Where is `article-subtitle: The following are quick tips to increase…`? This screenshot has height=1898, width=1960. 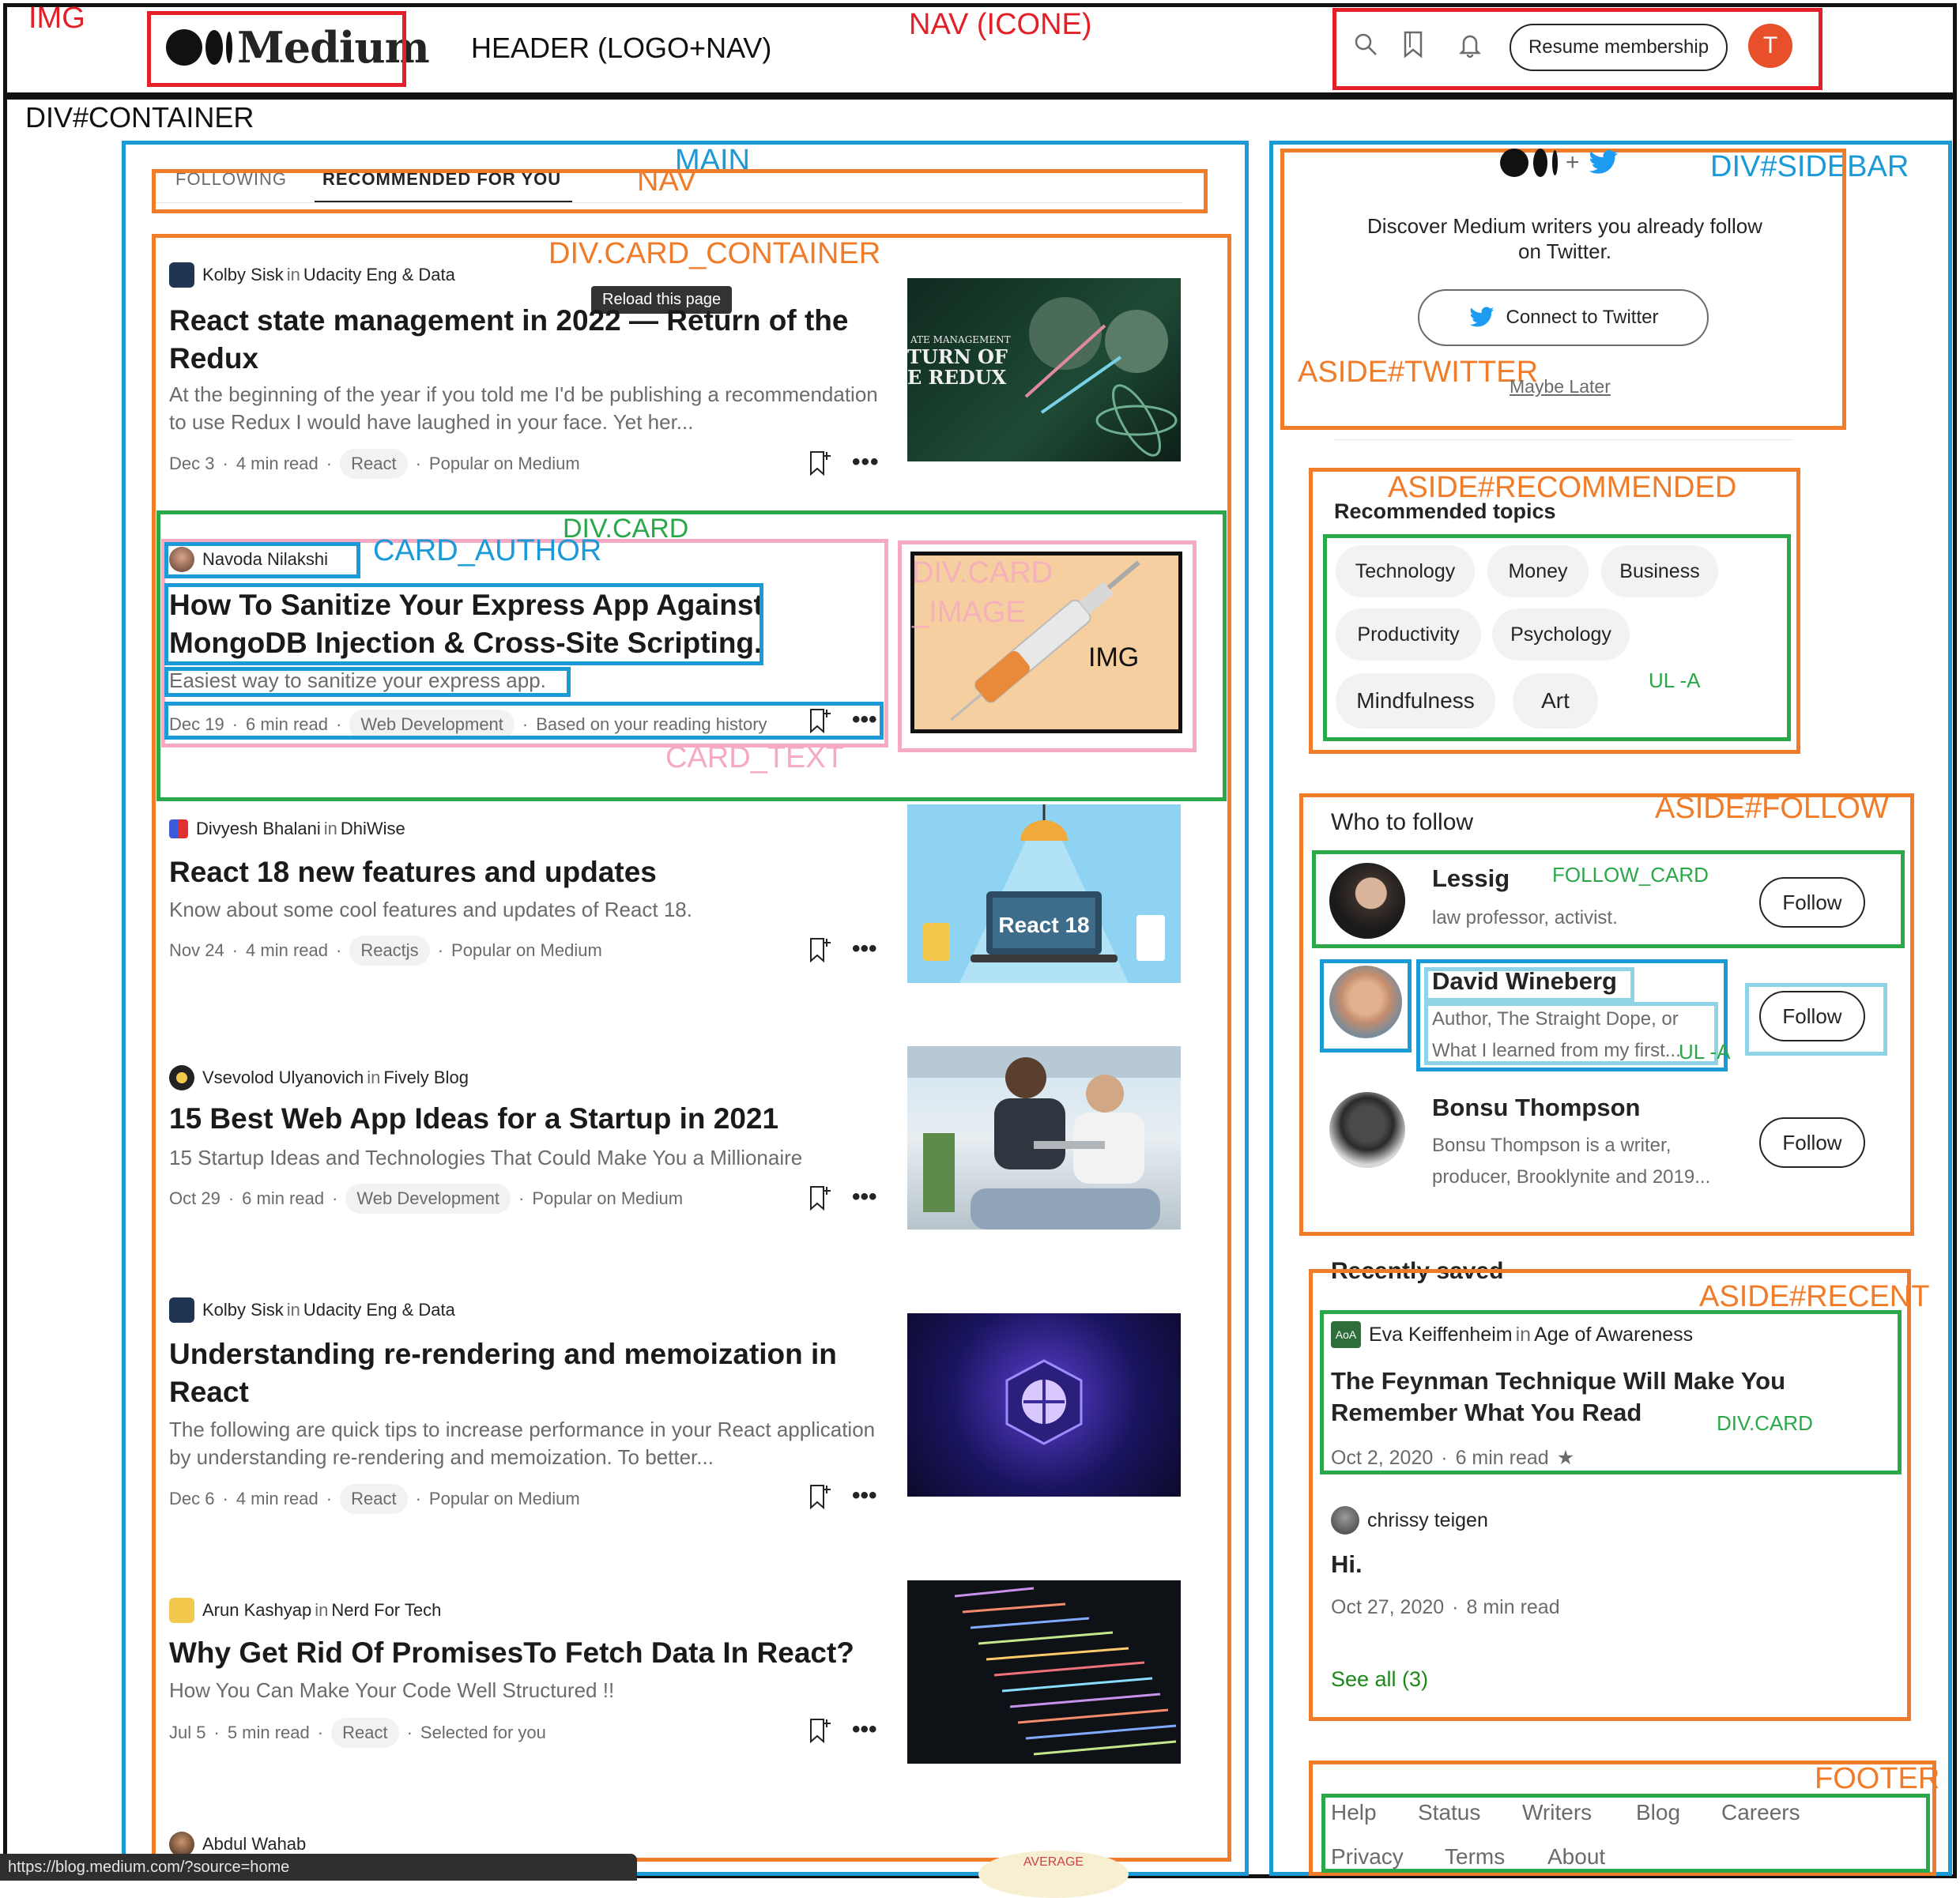
article-subtitle: The following are quick tips to increase… is located at coordinates (524, 1444).